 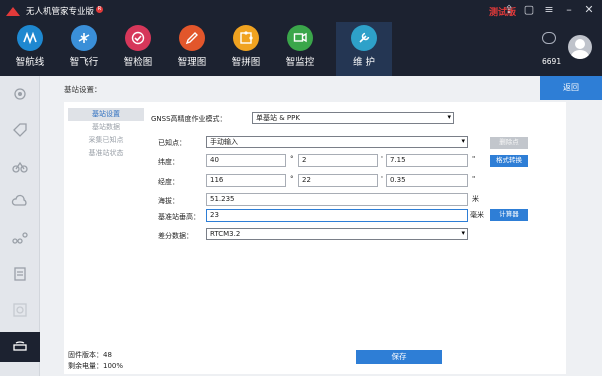 What do you see at coordinates (364, 62) in the screenshot?
I see `nav-label: 维 护` at bounding box center [364, 62].